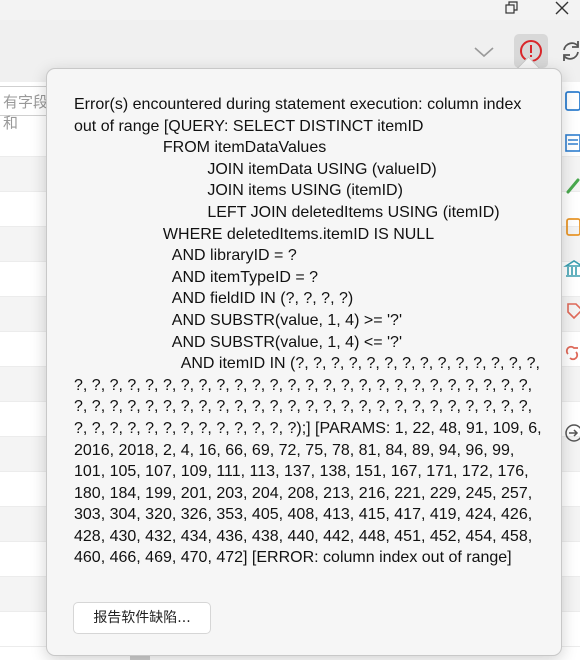 The image size is (580, 660). Describe the element at coordinates (570, 433) in the screenshot. I see `arrow-right-circle-icon` at that location.